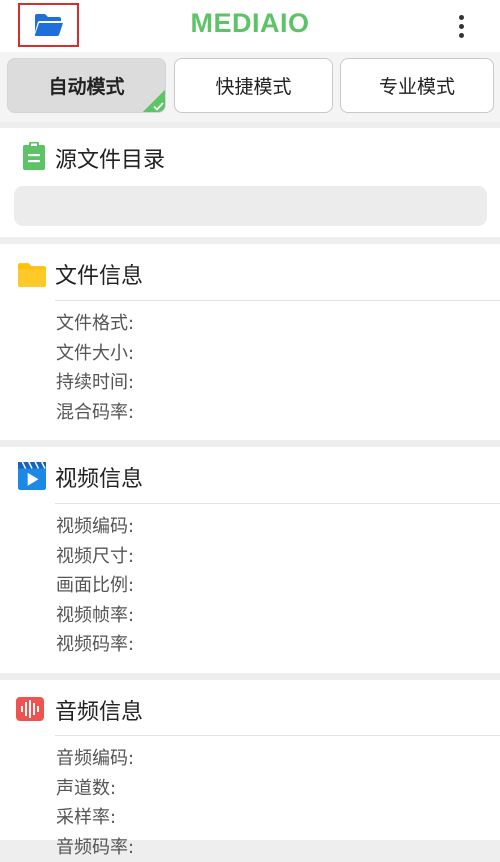 Image resolution: width=500 pixels, height=862 pixels. I want to click on field-audio-codec: 音频编码:, so click(95, 759).